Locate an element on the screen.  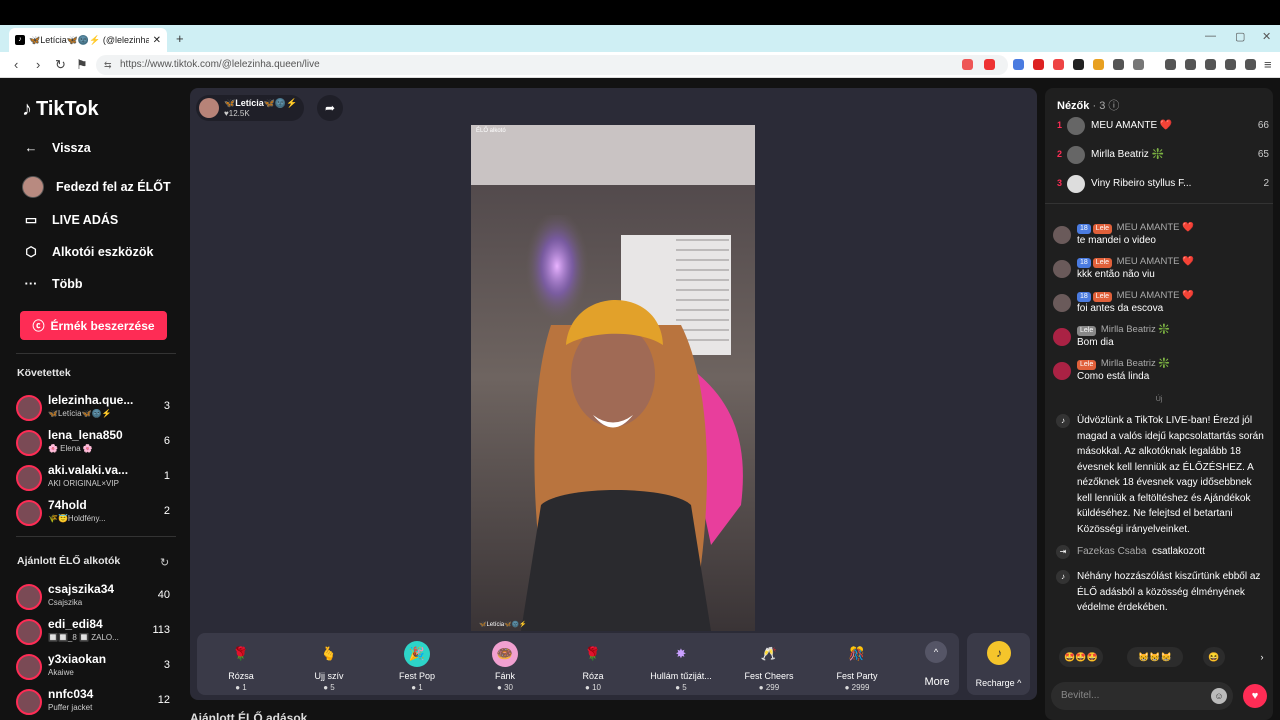
nav-more-label: Több is located at coordinates (67, 283).